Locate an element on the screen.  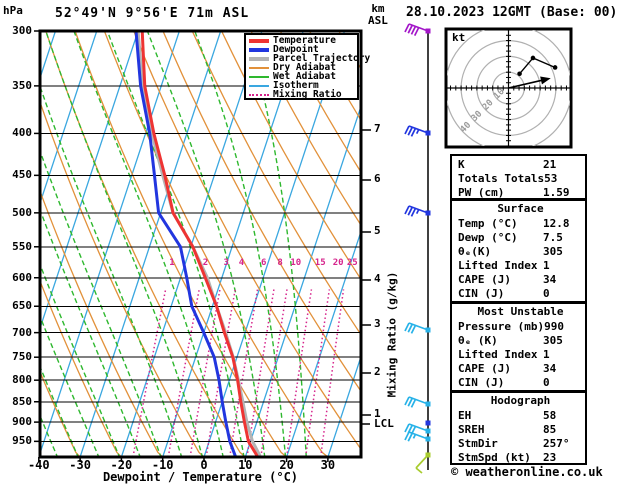
datetime-label: 28.10.2023 12GMT (Base: 00) is located at coordinates (512, 12).